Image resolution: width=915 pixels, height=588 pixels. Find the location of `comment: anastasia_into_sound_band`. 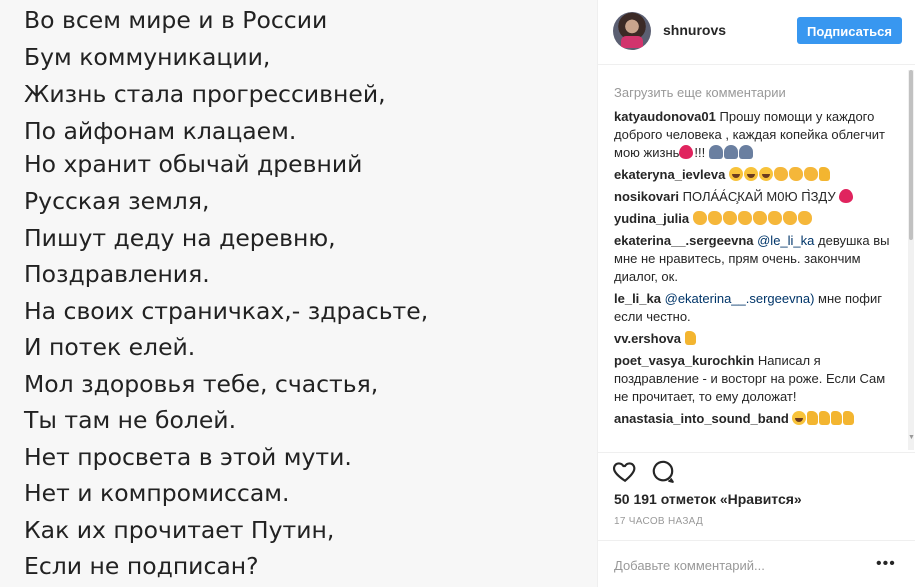

comment: anastasia_into_sound_band is located at coordinates (757, 419).